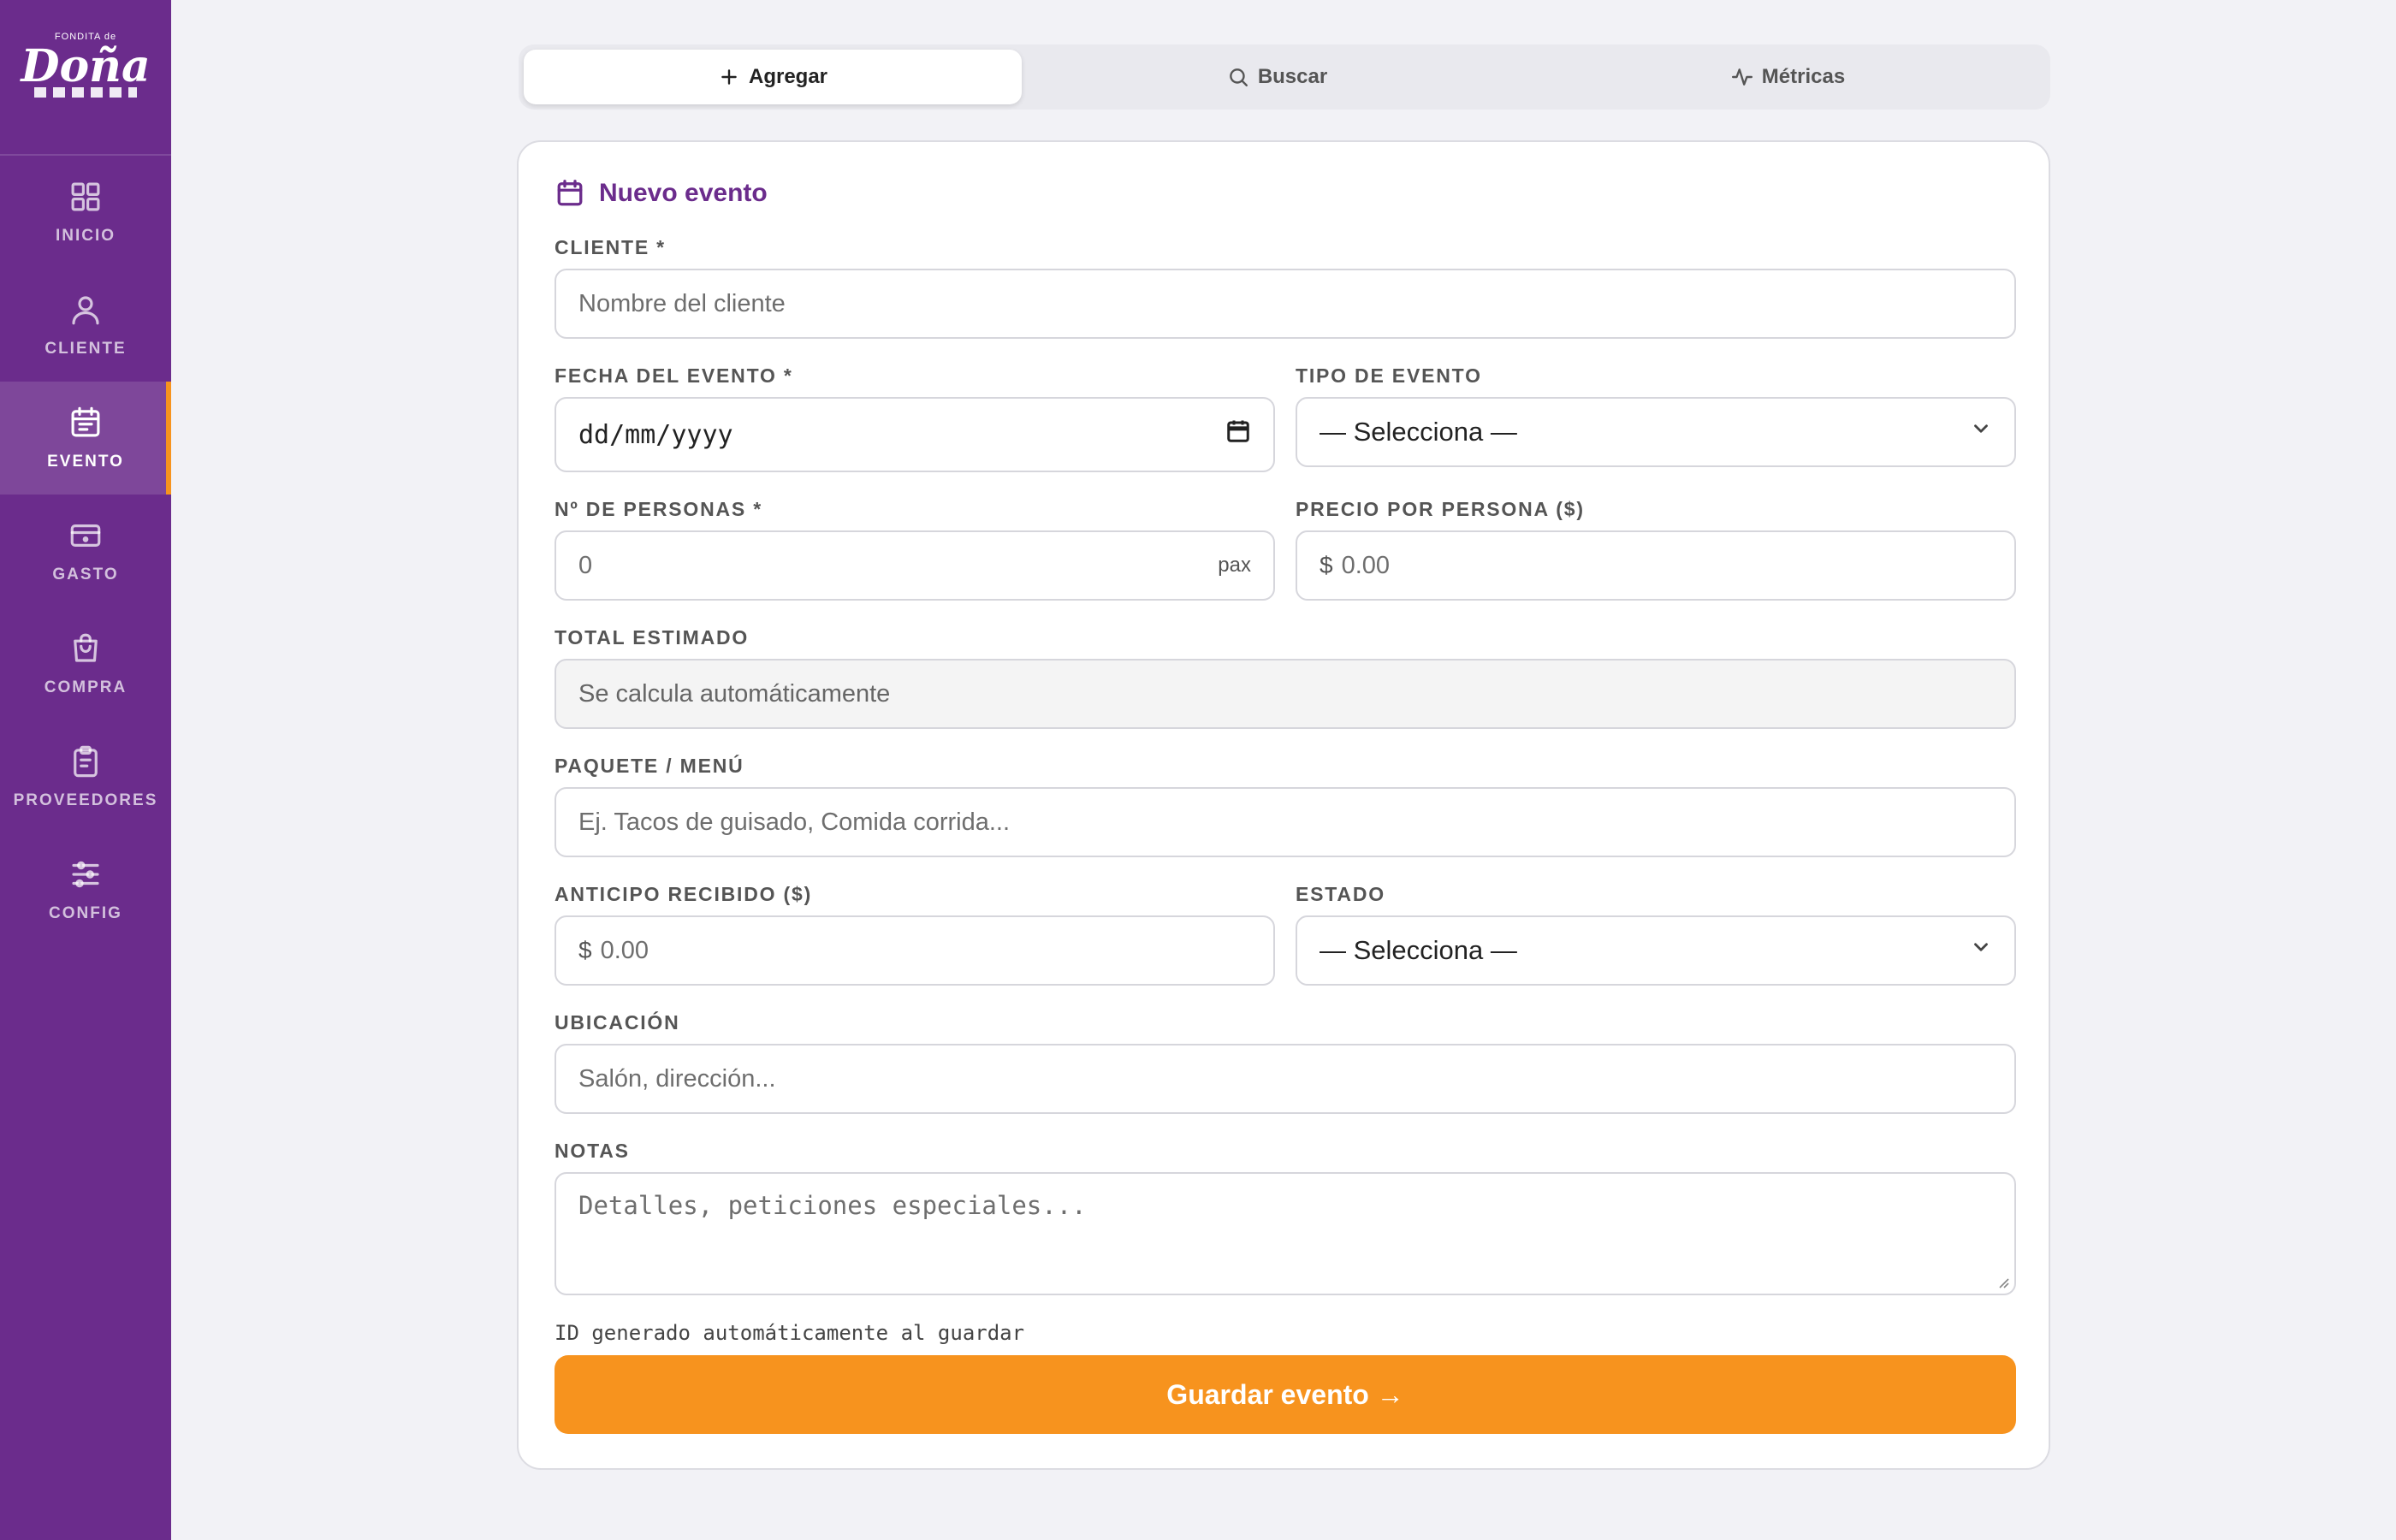 This screenshot has height=1540, width=2396. I want to click on notas-field, so click(1285, 1233).